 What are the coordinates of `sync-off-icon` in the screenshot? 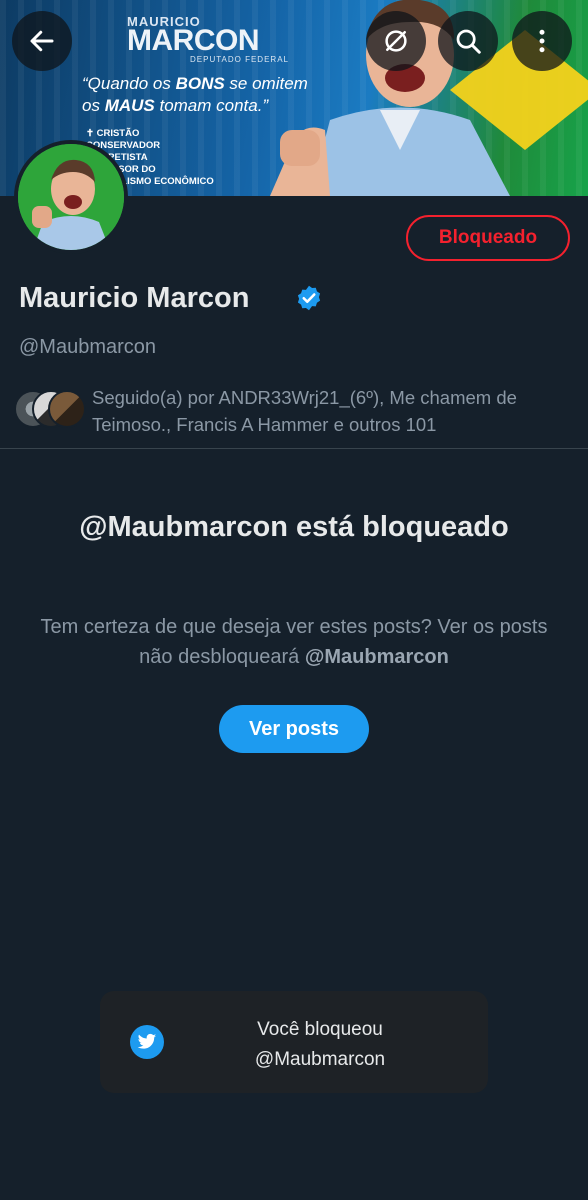 It's located at (396, 41).